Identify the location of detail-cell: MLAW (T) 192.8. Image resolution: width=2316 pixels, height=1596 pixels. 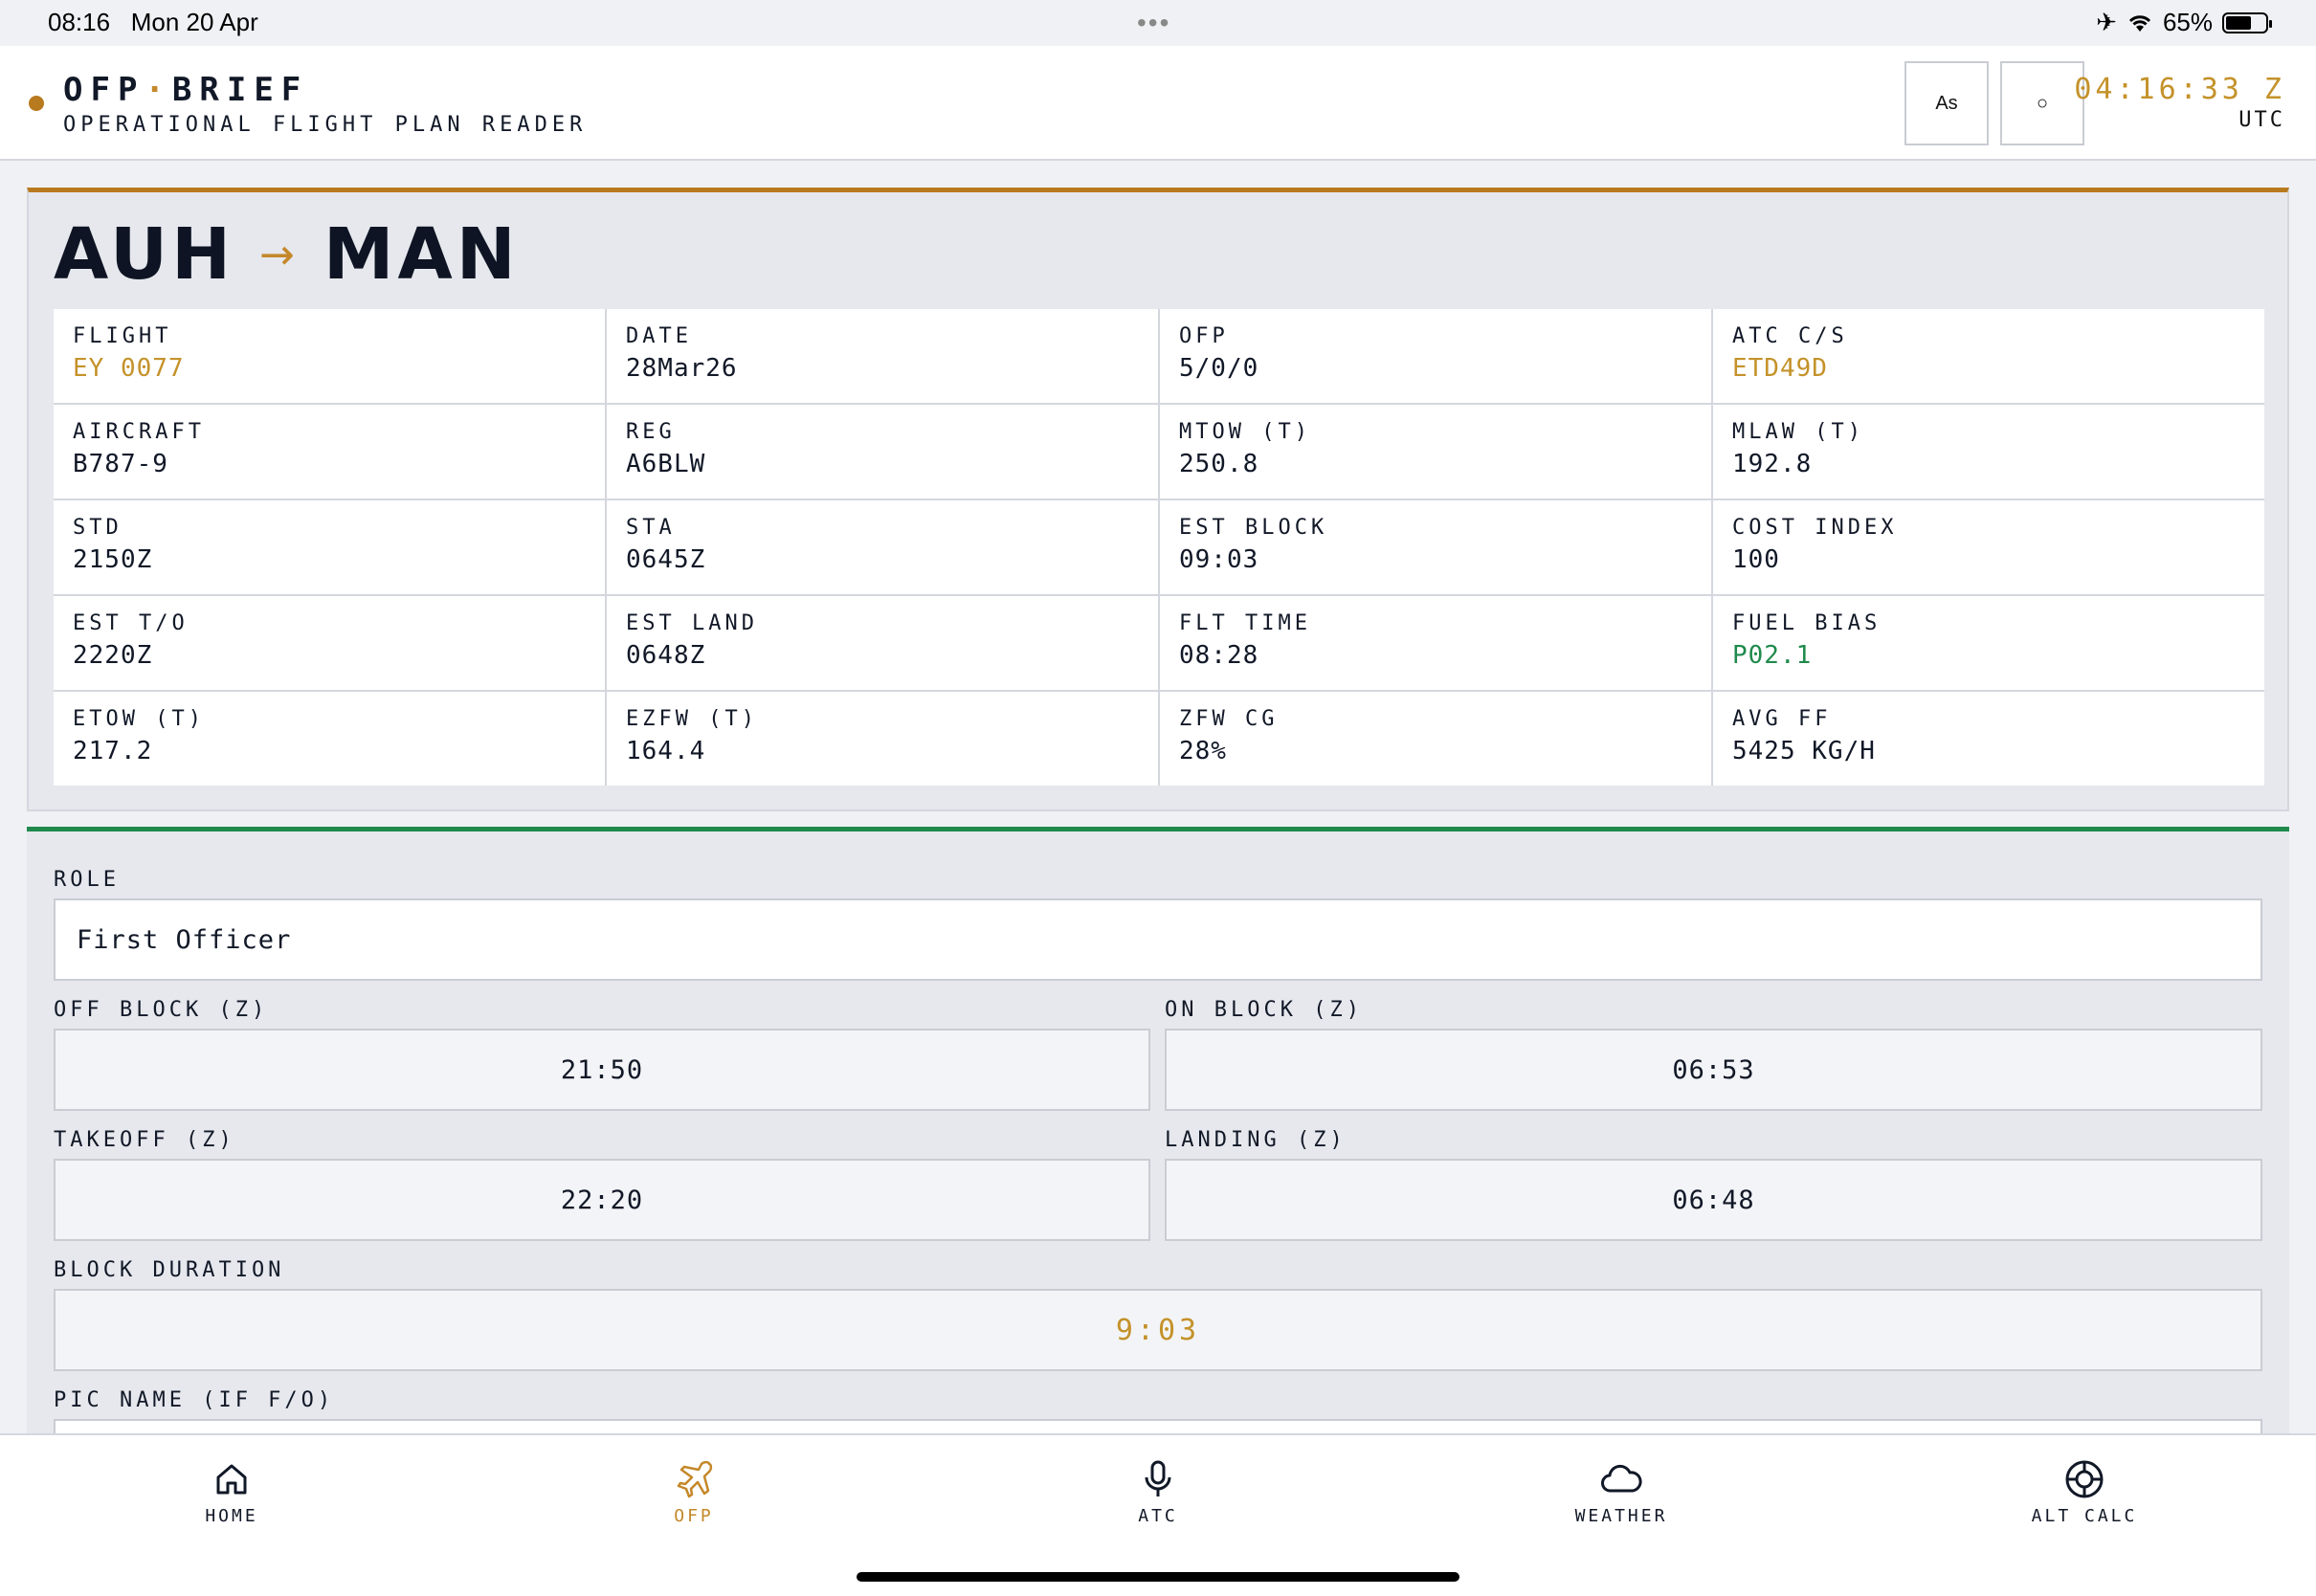
(1988, 452).